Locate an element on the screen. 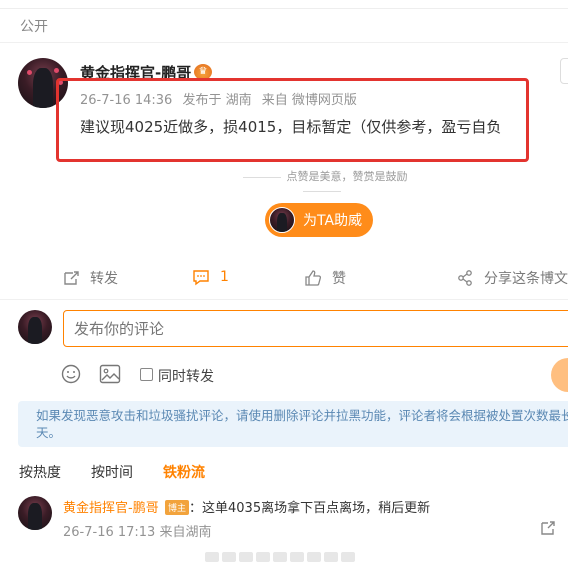 This screenshot has height=570, width=568. action-bar: 转发 1 赞 分享这条博文 is located at coordinates (284, 279).